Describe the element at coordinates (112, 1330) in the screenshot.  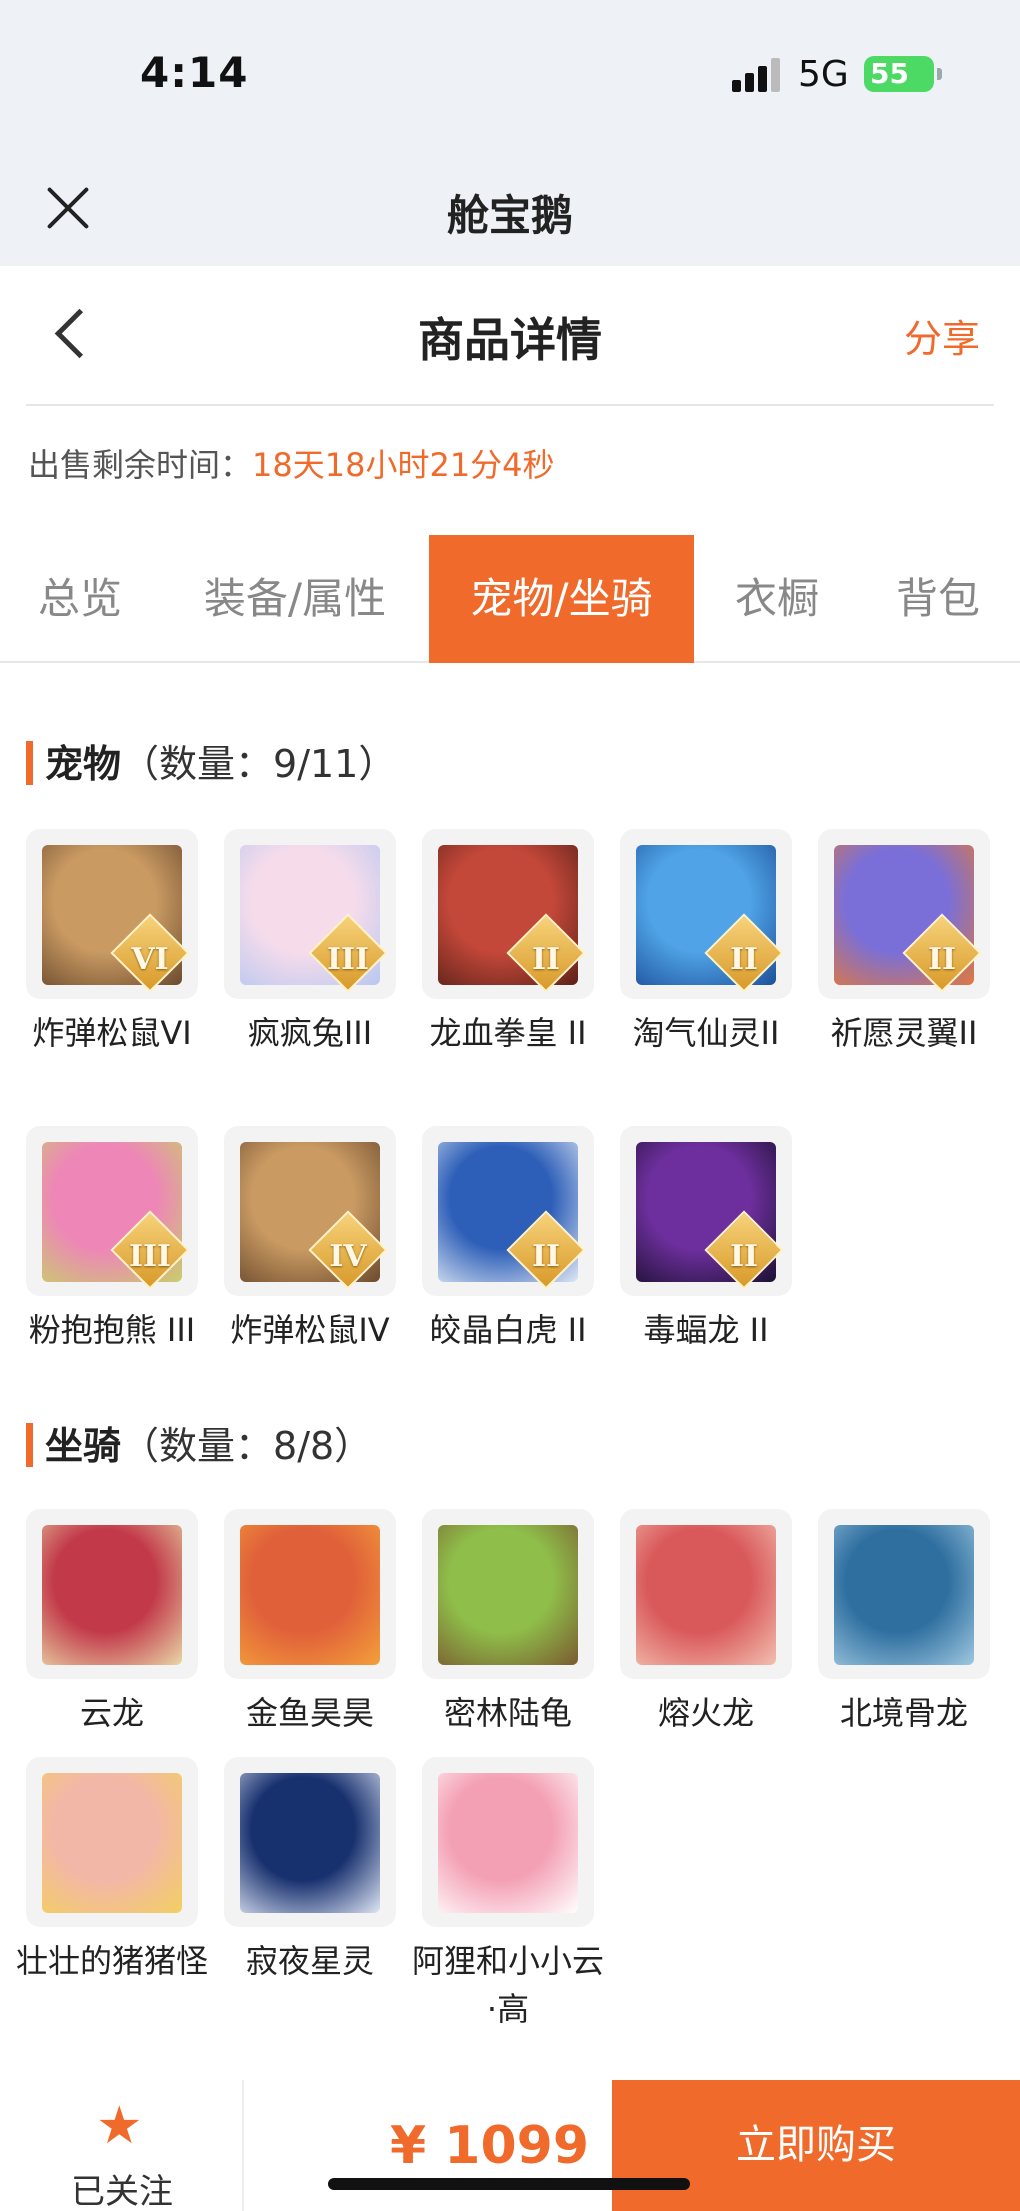
I see `item-name: 粉抱抱熊 III` at that location.